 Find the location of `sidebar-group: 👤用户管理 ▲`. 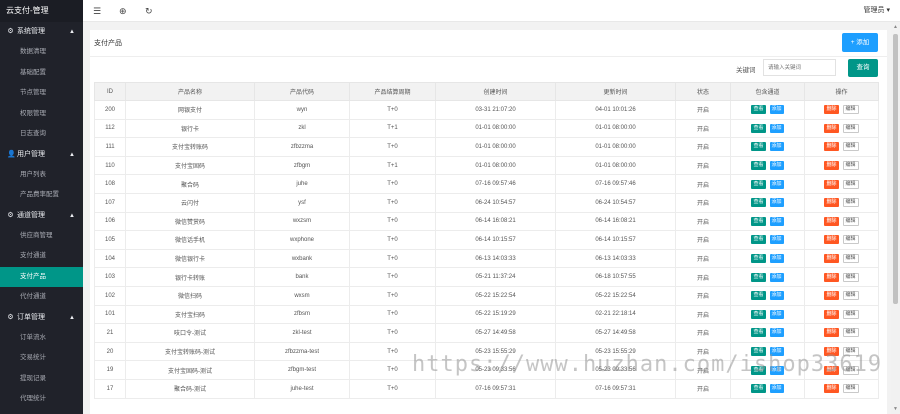

sidebar-group: 👤用户管理 ▲ is located at coordinates (41, 155).